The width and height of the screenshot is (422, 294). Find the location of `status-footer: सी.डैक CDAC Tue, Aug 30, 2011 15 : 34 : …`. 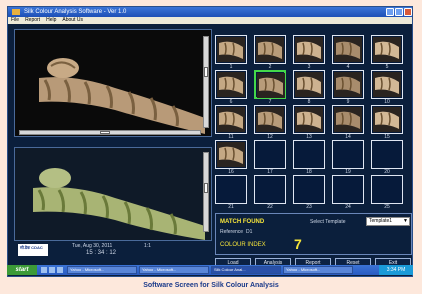

status-footer: सी.डैक CDAC Tue, Aug 30, 2011 15 : 34 : … is located at coordinates (113, 249).